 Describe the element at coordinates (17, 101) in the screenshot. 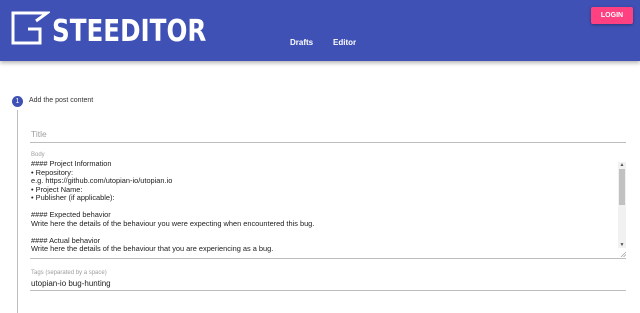

I see `step-number-badge: 1` at that location.